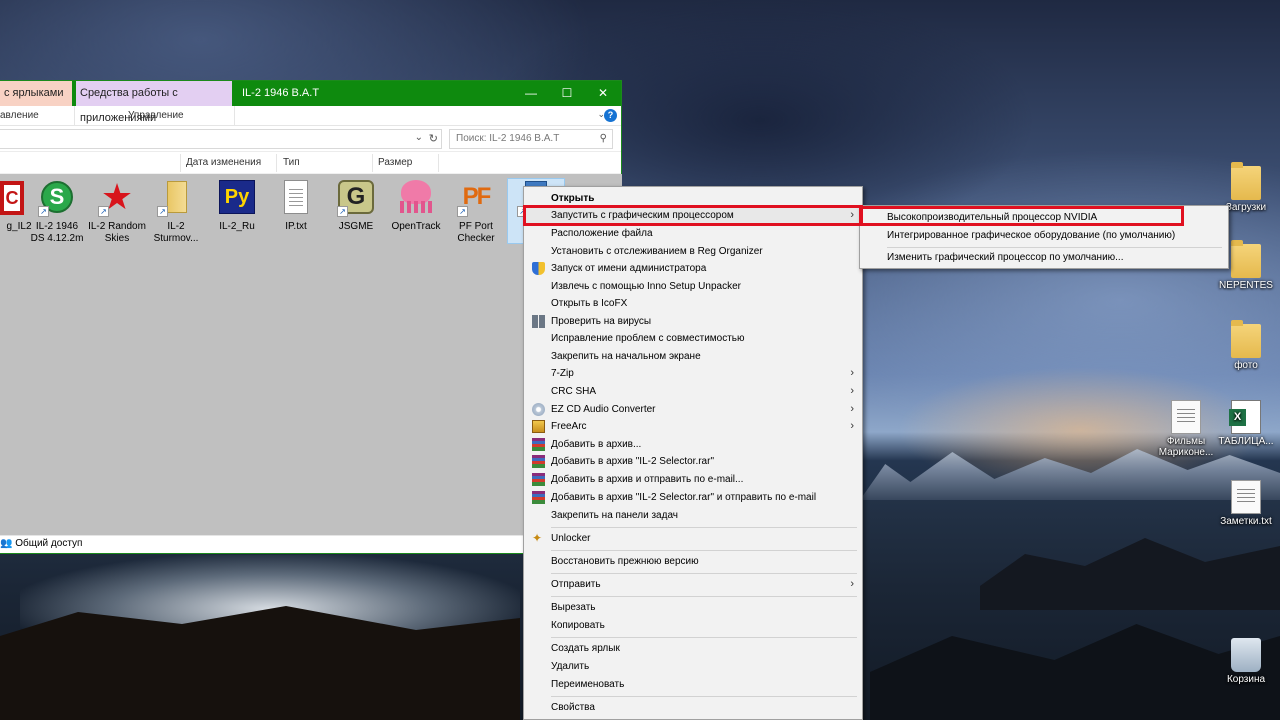 The height and width of the screenshot is (720, 1280). Describe the element at coordinates (693, 684) in the screenshot. I see `menu-item-rename: Переименовать` at that location.